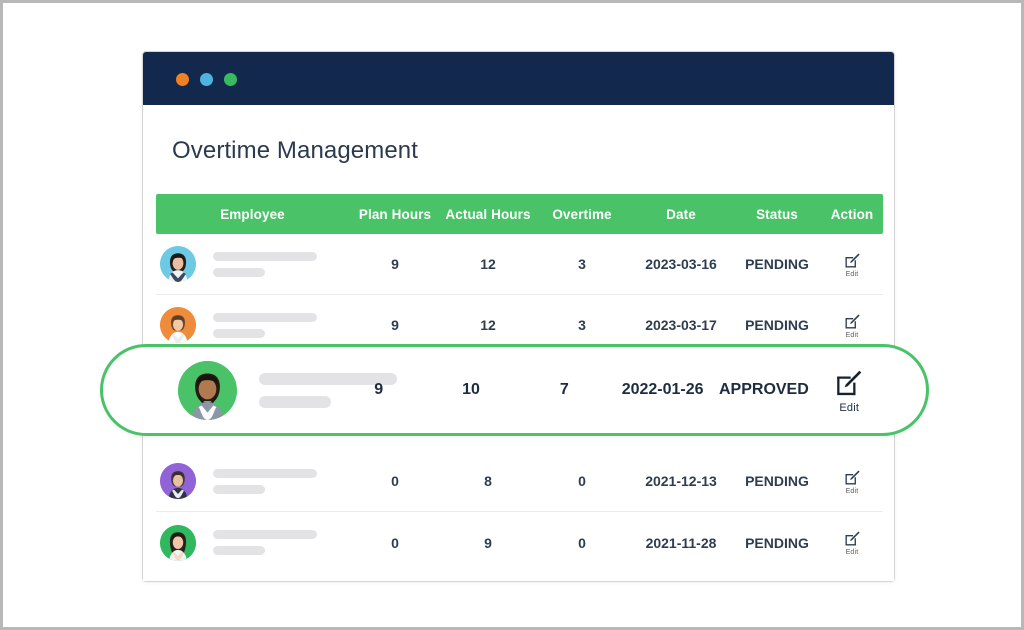 Image resolution: width=1024 pixels, height=630 pixels. Describe the element at coordinates (777, 214) in the screenshot. I see `column-header-status: Status` at that location.